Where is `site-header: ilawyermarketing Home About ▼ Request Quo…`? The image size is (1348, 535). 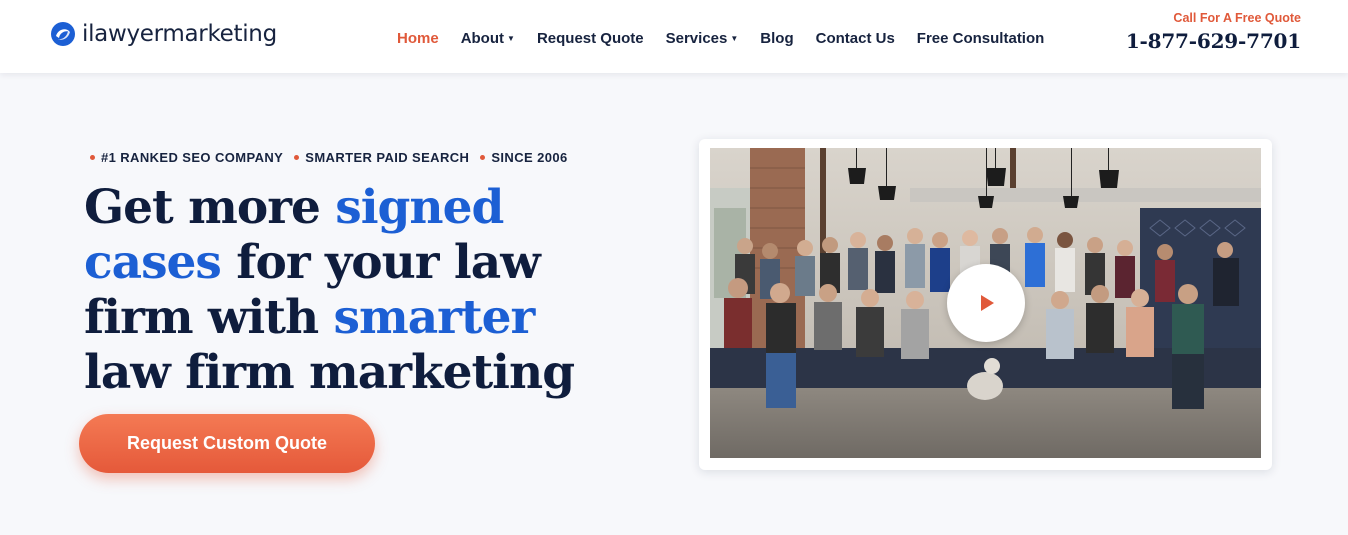
site-header: ilawyermarketing Home About ▼ Request Quo… is located at coordinates (674, 36).